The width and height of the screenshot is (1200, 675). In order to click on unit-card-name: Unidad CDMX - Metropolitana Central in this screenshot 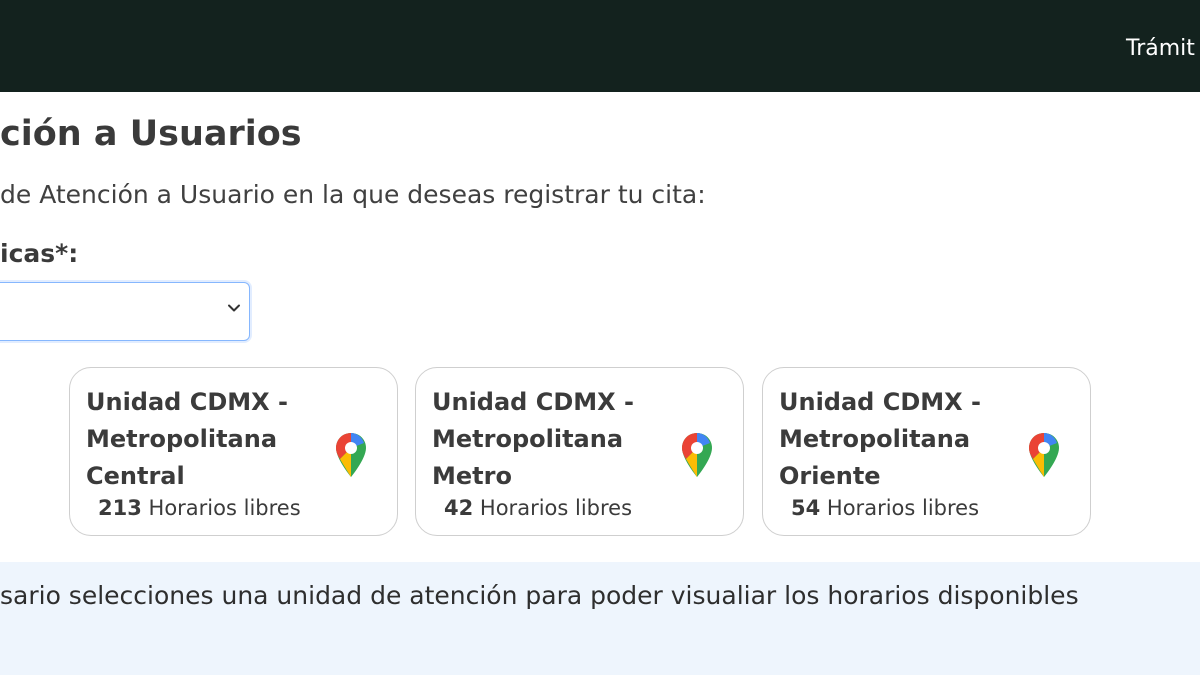, I will do `click(187, 439)`.